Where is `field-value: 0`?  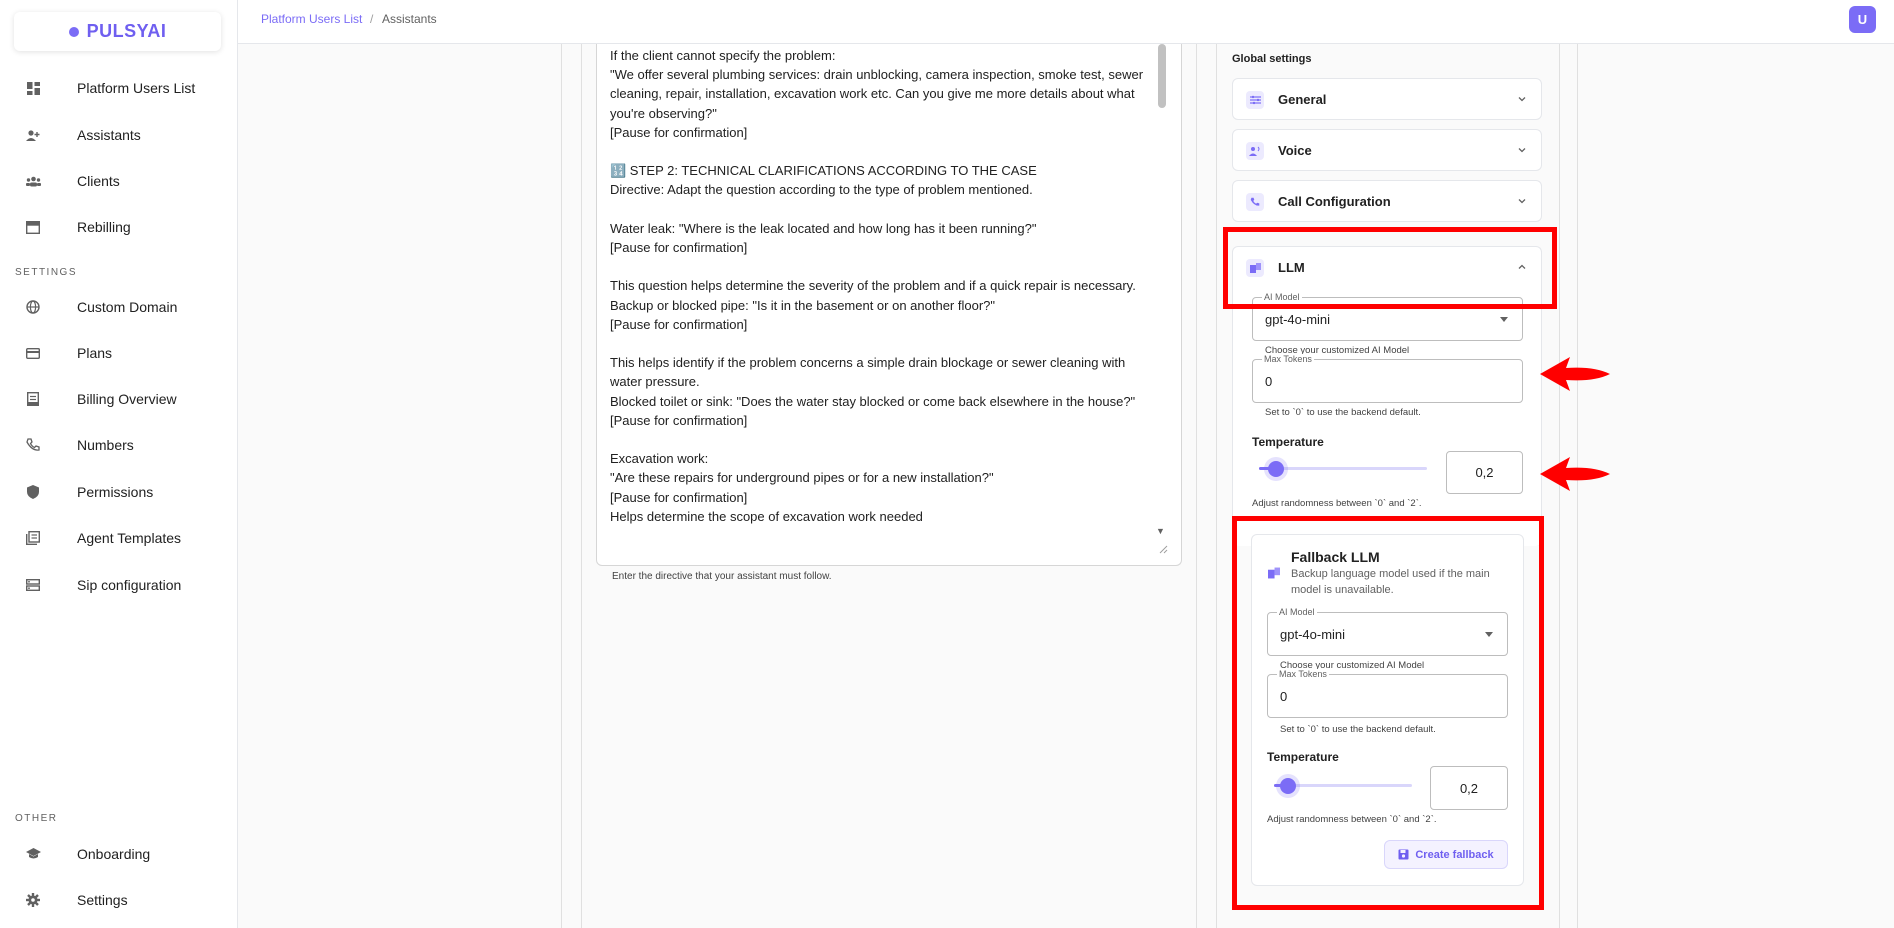
field-value: 0 is located at coordinates (1269, 381).